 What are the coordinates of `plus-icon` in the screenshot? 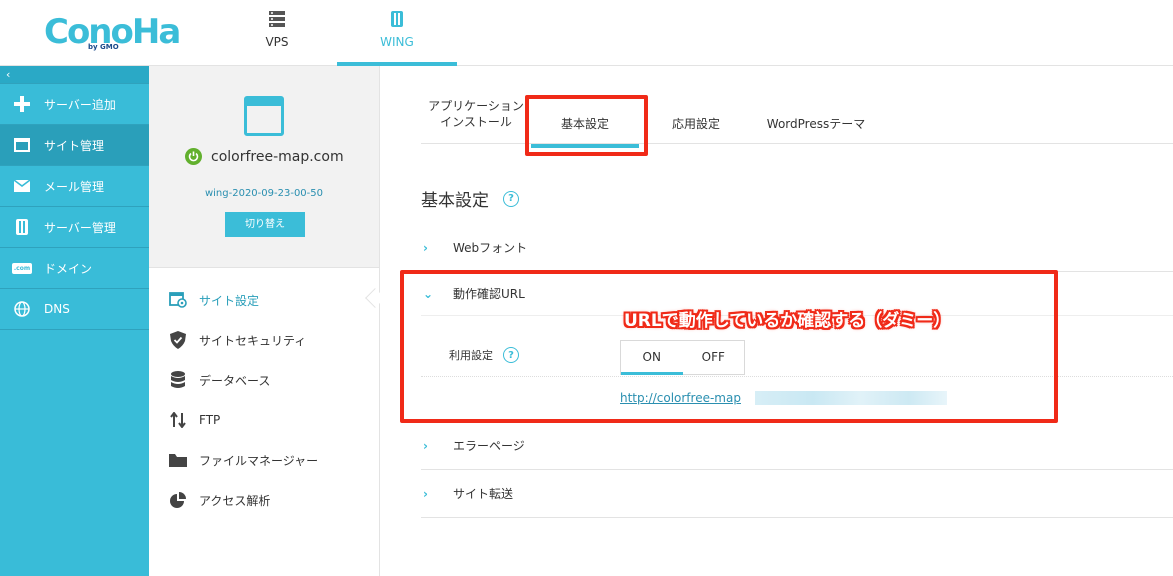 It's located at (22, 104).